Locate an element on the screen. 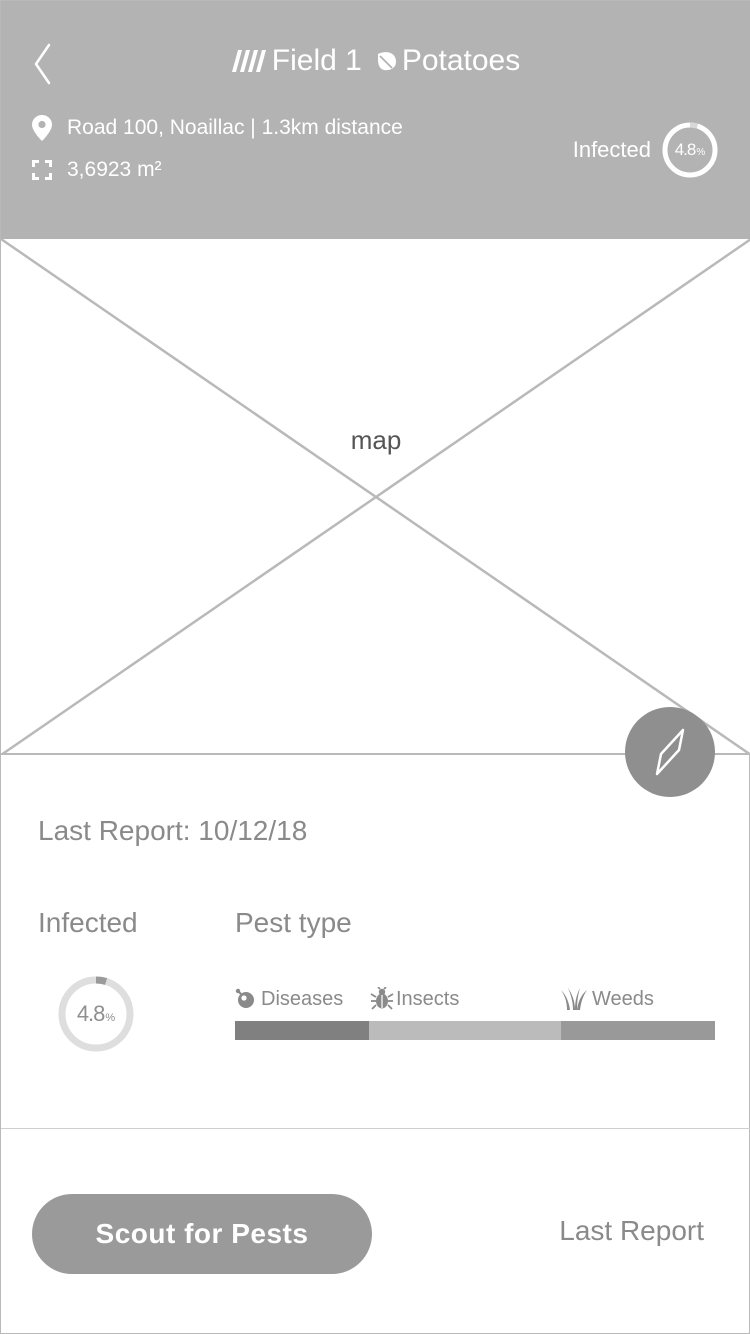 The width and height of the screenshot is (750, 1334). pest-type-bar is located at coordinates (475, 1030).